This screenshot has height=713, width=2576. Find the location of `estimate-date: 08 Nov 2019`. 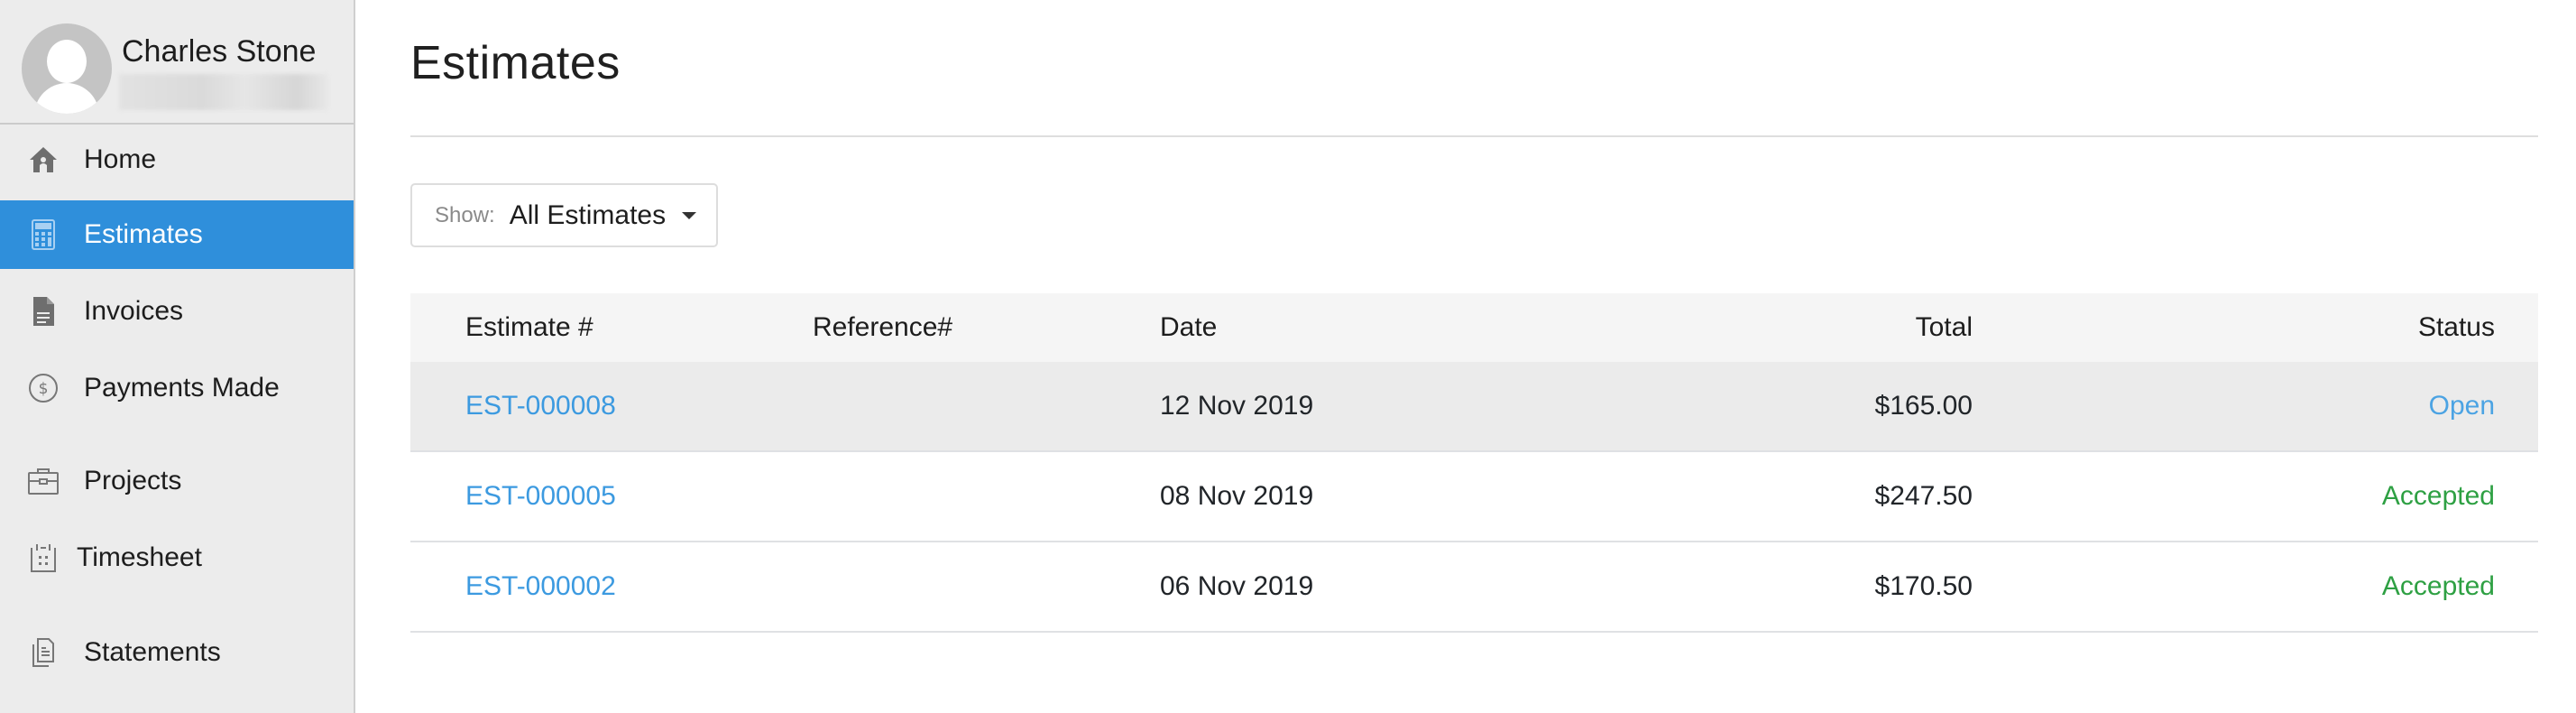

estimate-date: 08 Nov 2019 is located at coordinates (1237, 496).